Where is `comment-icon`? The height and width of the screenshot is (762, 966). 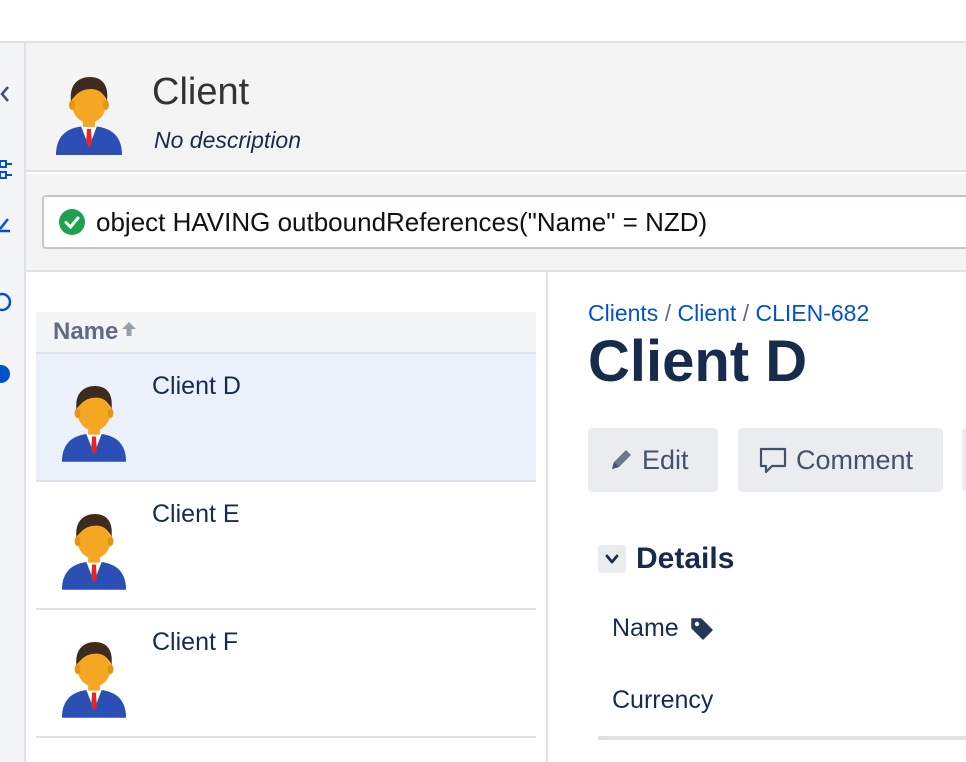 comment-icon is located at coordinates (773, 460).